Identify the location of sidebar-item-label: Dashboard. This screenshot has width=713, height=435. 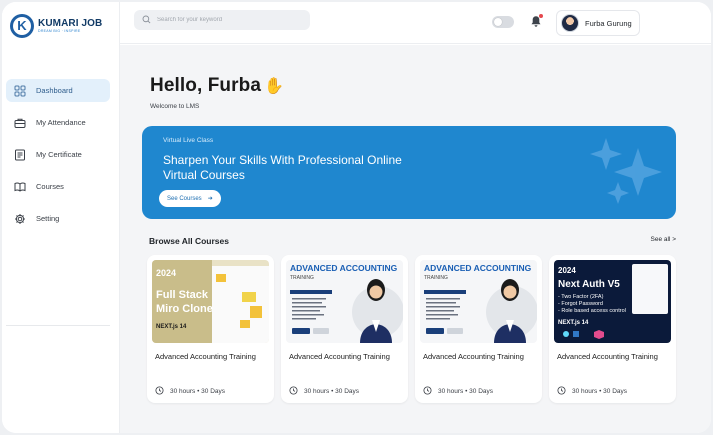
(54, 90).